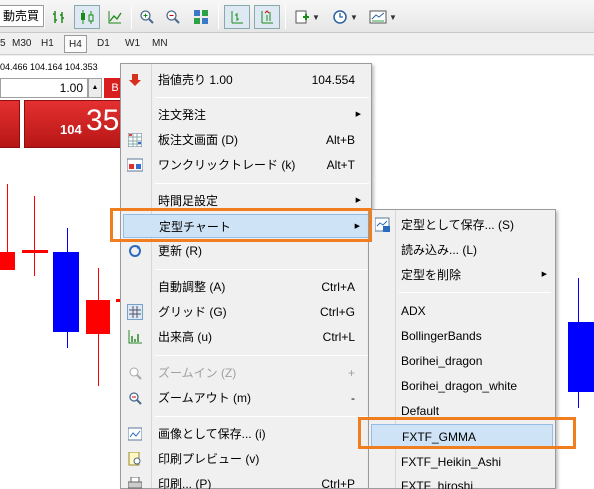 The height and width of the screenshot is (489, 594). Describe the element at coordinates (246, 115) in the screenshot. I see `menu-trading: 注文発注 ▶` at that location.